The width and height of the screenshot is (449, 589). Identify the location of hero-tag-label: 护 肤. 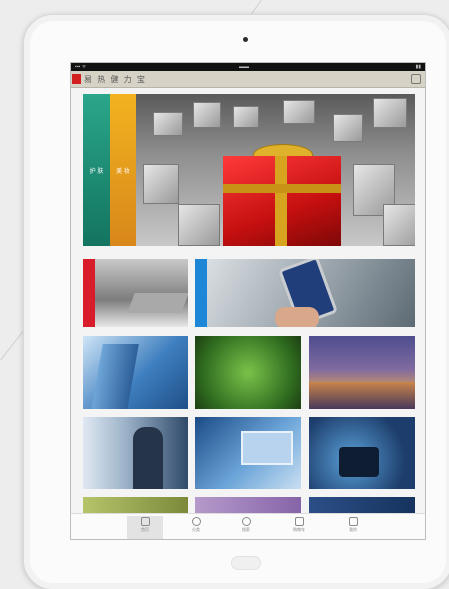
(96, 172).